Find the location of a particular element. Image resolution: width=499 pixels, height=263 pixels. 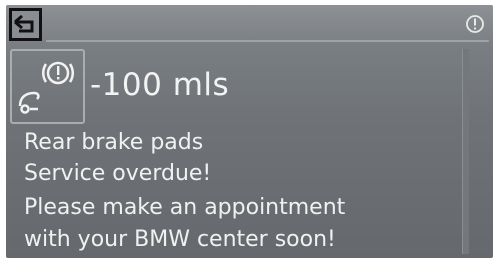

message-line-4: with your BMW center soon! is located at coordinates (180, 239).